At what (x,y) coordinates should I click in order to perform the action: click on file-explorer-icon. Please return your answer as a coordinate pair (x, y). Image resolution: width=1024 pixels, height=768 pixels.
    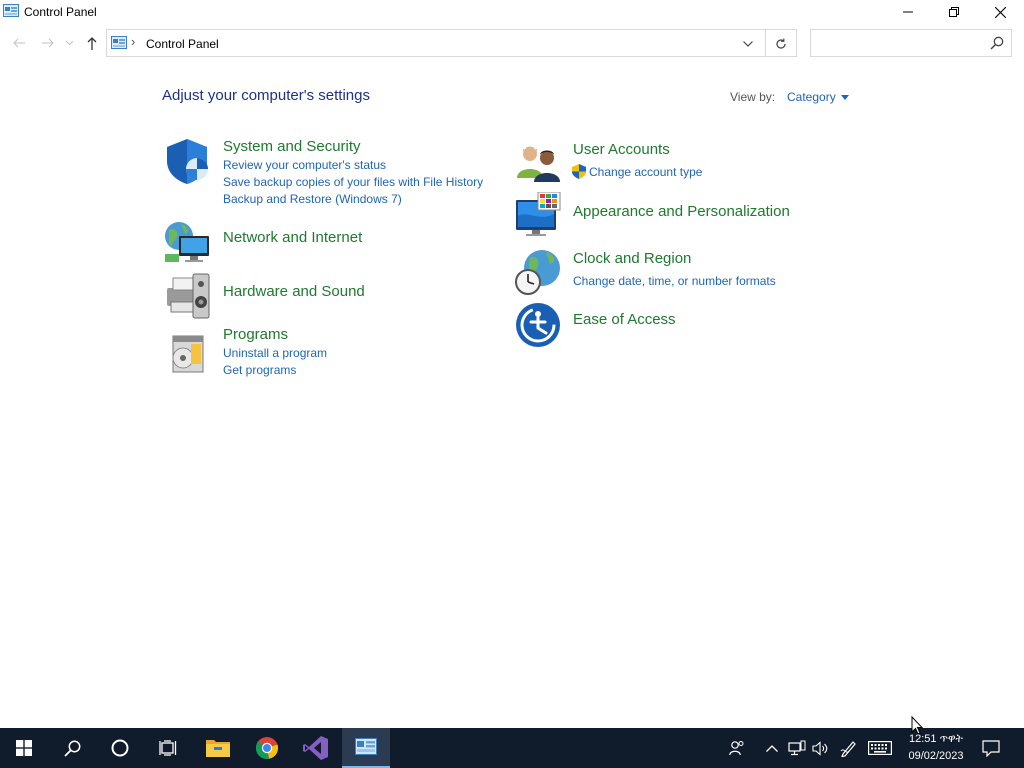
    Looking at the image, I should click on (218, 748).